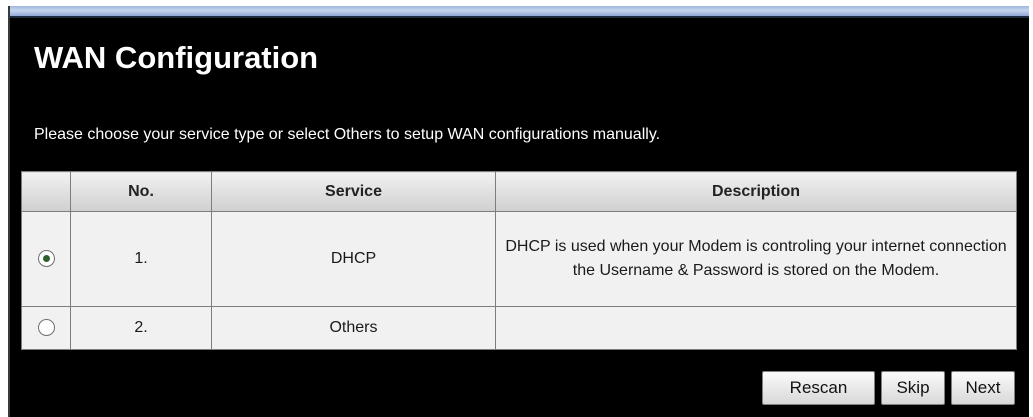 The width and height of the screenshot is (1033, 417). I want to click on radio-unchecked-icon, so click(46, 328).